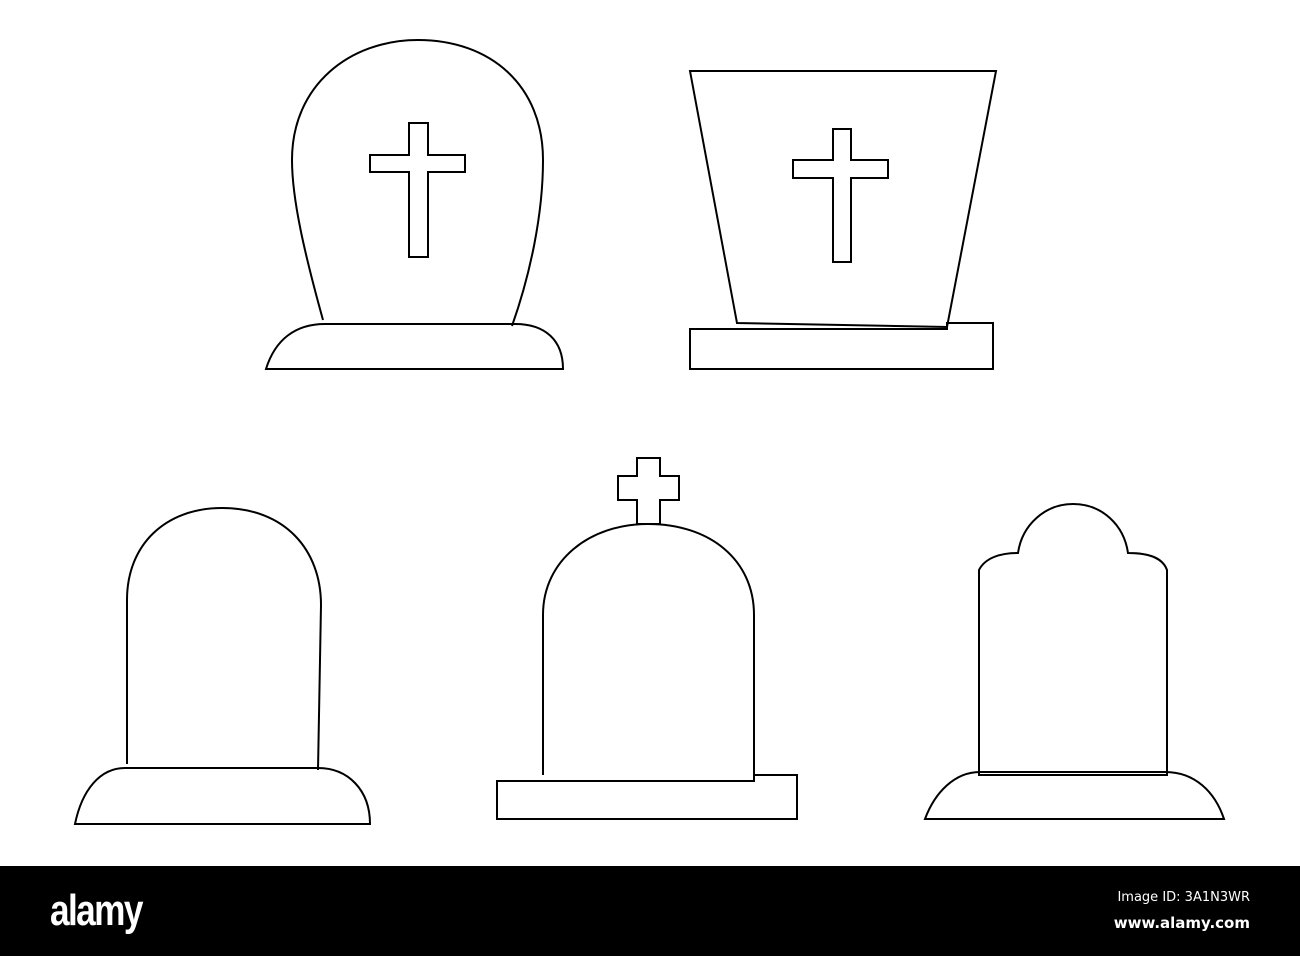  I want to click on alamy-logo: alamy, so click(96, 910).